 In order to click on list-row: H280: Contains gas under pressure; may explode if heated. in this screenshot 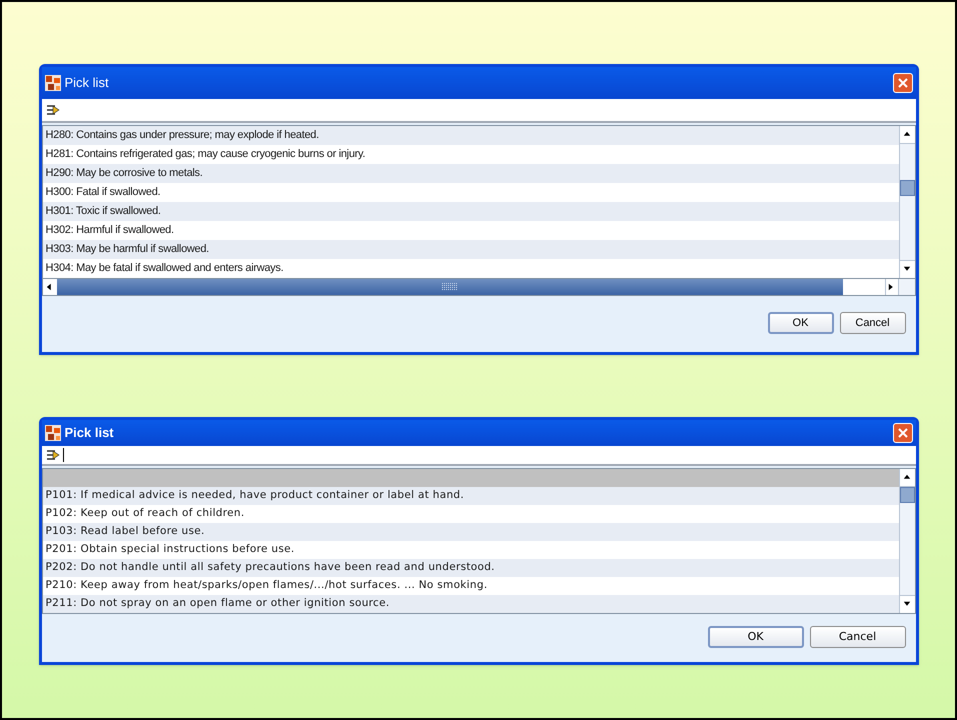, I will do `click(470, 135)`.